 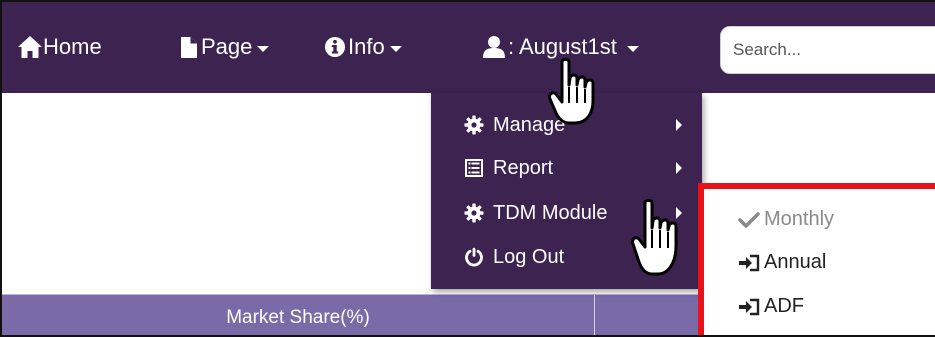 I want to click on menu-item-tdm-module-label: TDM Module, so click(x=550, y=212).